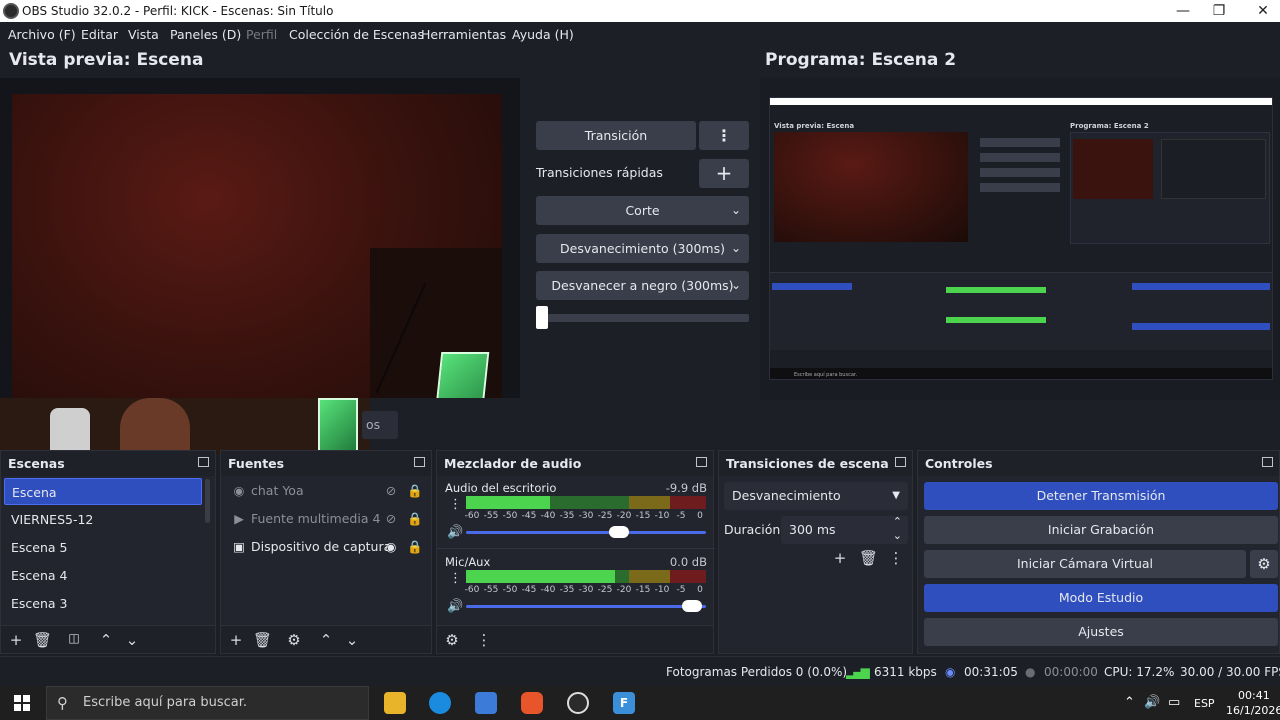 This screenshot has width=1280, height=720. I want to click on windows-start-icon, so click(22, 703).